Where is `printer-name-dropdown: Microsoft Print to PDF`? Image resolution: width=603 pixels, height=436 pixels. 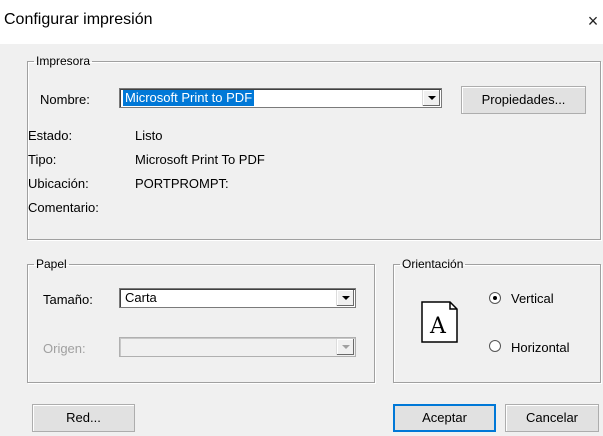
printer-name-dropdown: Microsoft Print to PDF is located at coordinates (280, 98).